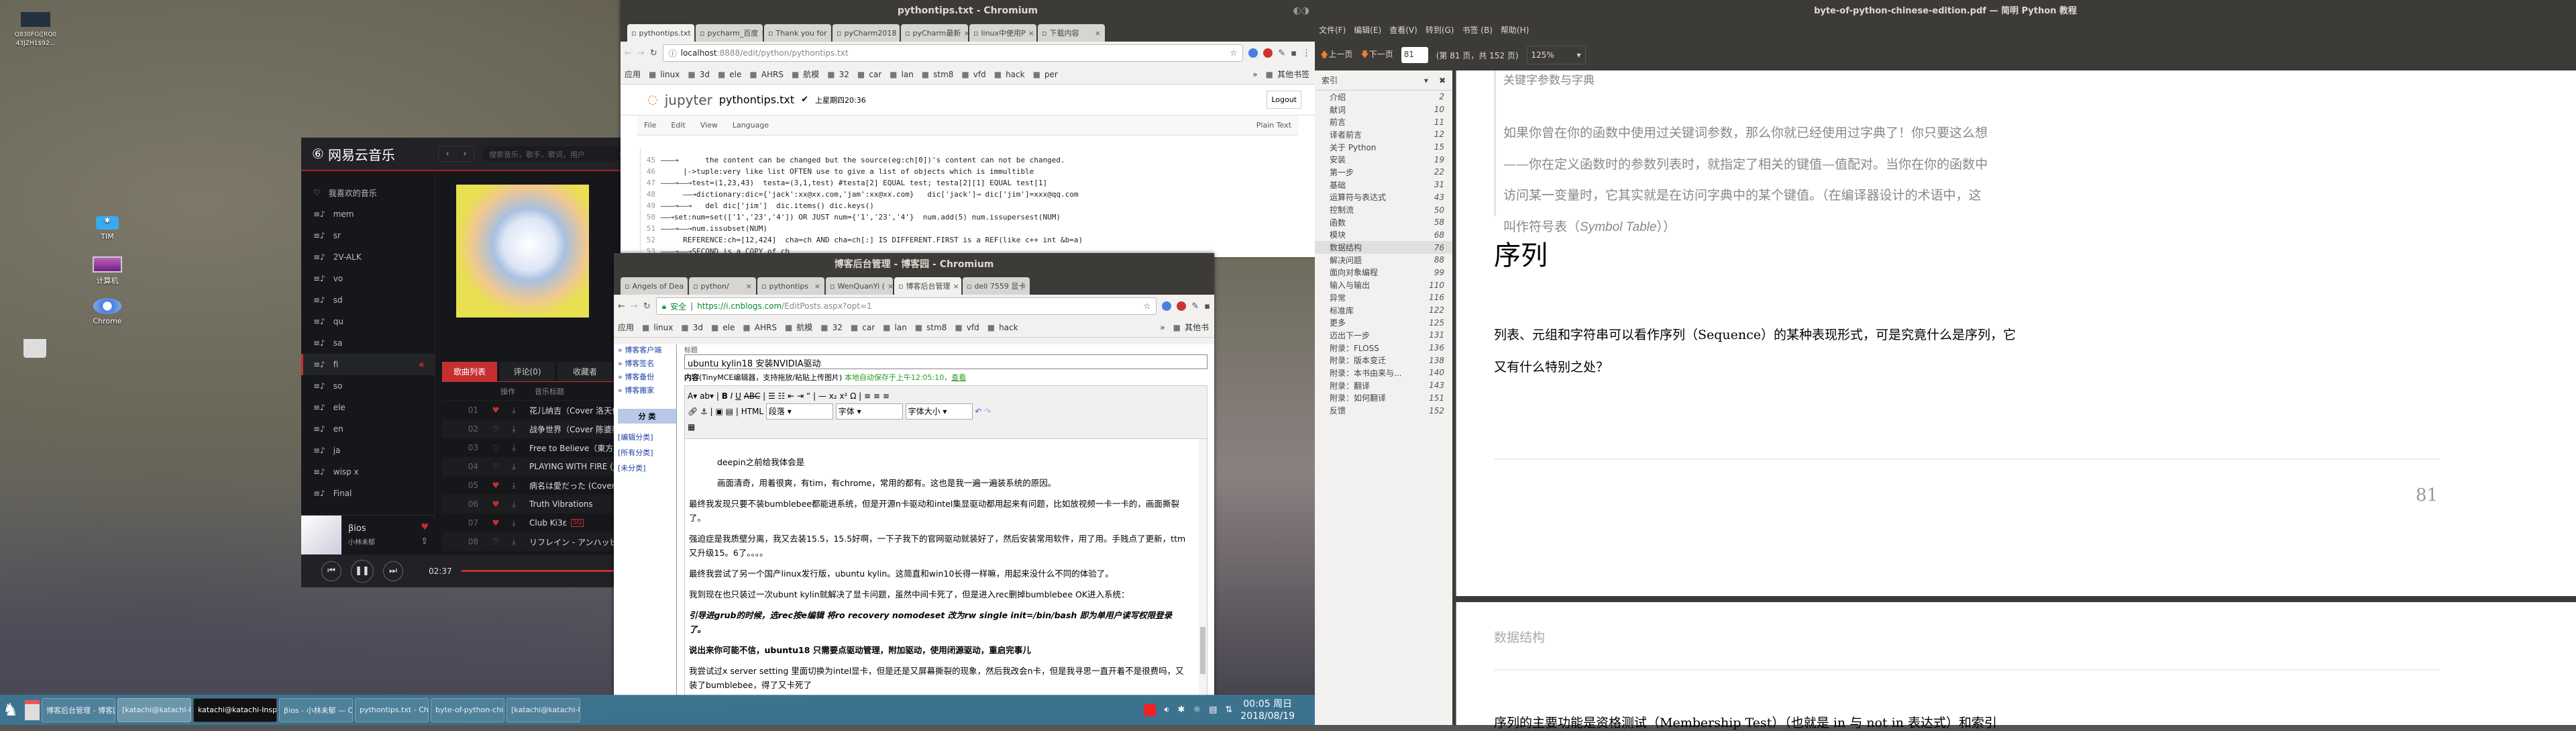  What do you see at coordinates (1383, 159) in the screenshot?
I see `index-item: 安装 19` at bounding box center [1383, 159].